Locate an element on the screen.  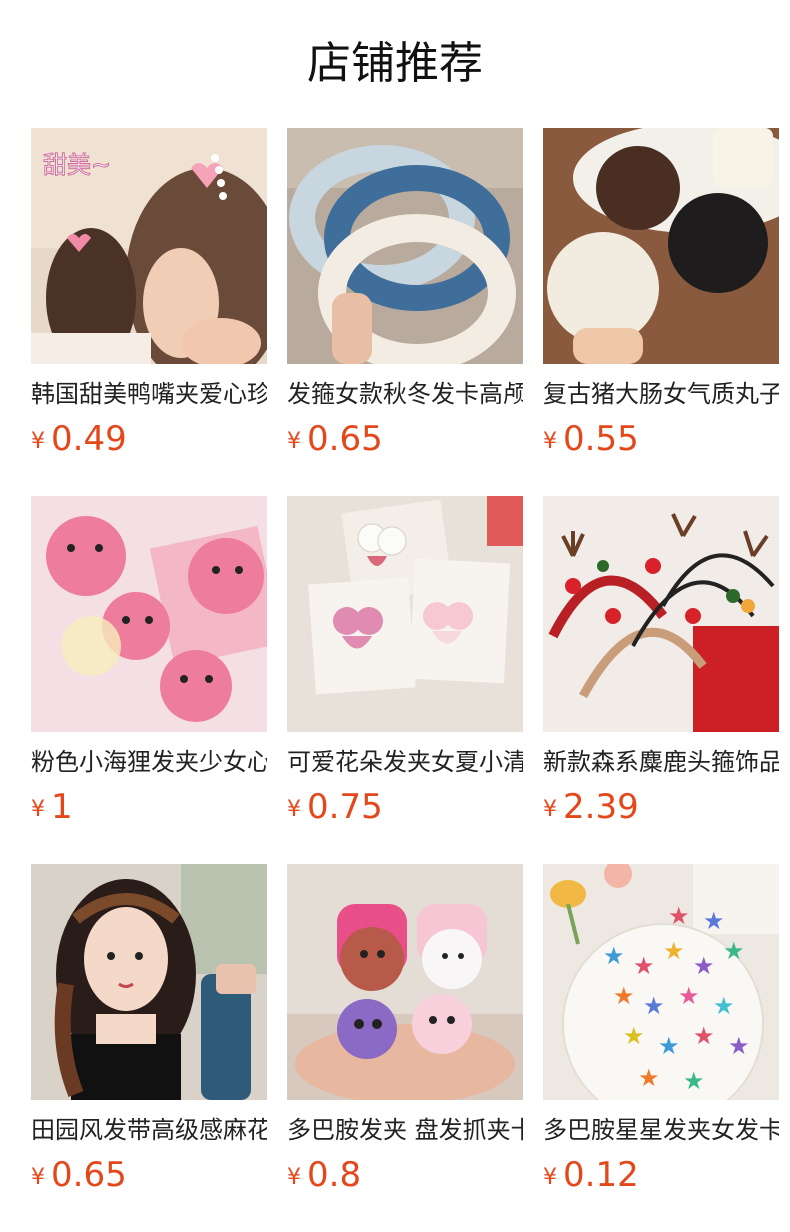
product-card: 多巴胺发夹 盘发抓夹卡通 ¥0.8 is located at coordinates (405, 1048).